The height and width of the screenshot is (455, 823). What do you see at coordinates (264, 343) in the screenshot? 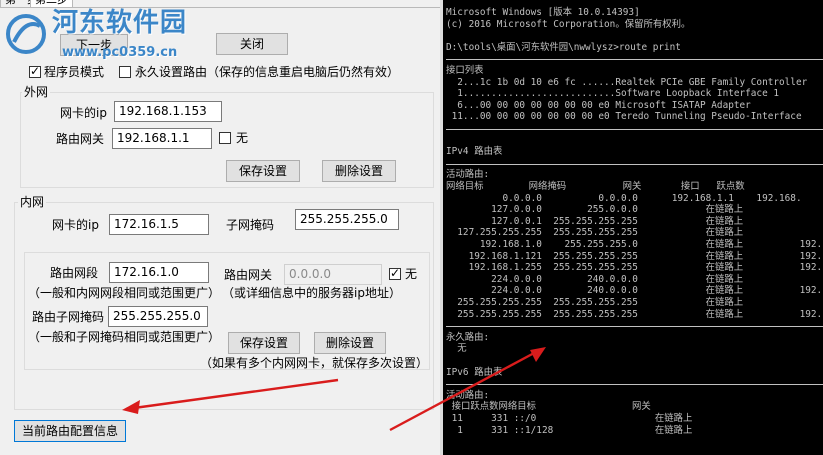
I see `internal-save-button: 保存设置` at bounding box center [264, 343].